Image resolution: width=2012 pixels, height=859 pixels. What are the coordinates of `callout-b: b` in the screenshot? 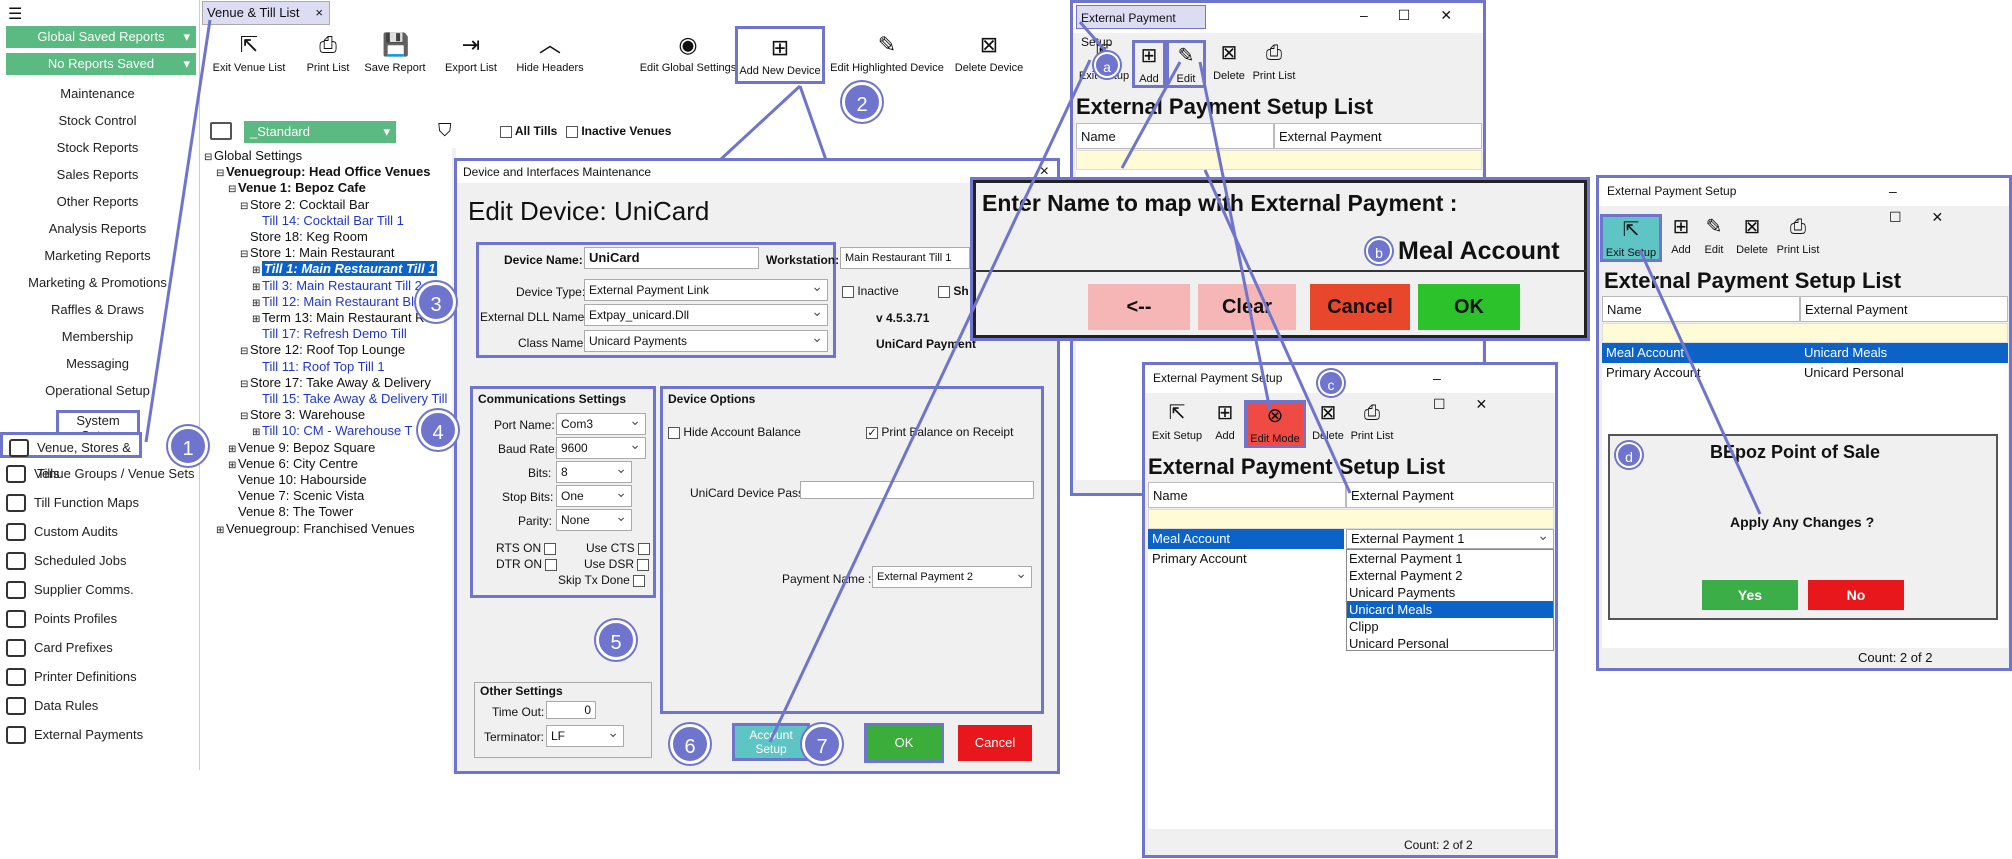 It's located at (1379, 251).